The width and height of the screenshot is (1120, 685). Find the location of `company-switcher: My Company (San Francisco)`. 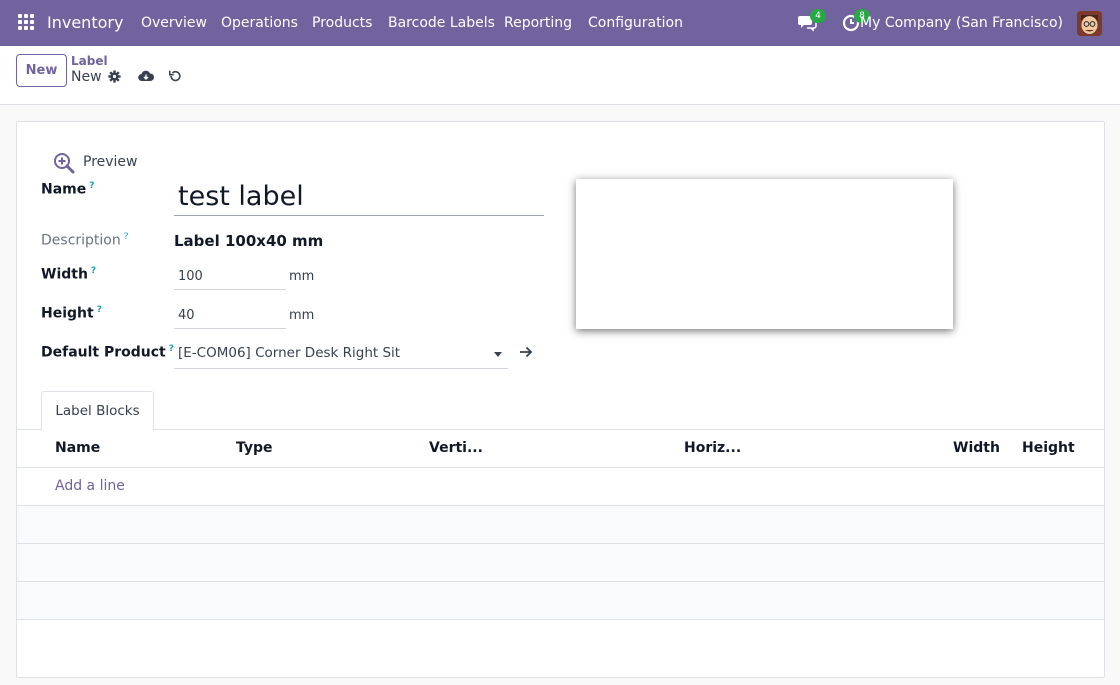

company-switcher: My Company (San Francisco) is located at coordinates (961, 23).